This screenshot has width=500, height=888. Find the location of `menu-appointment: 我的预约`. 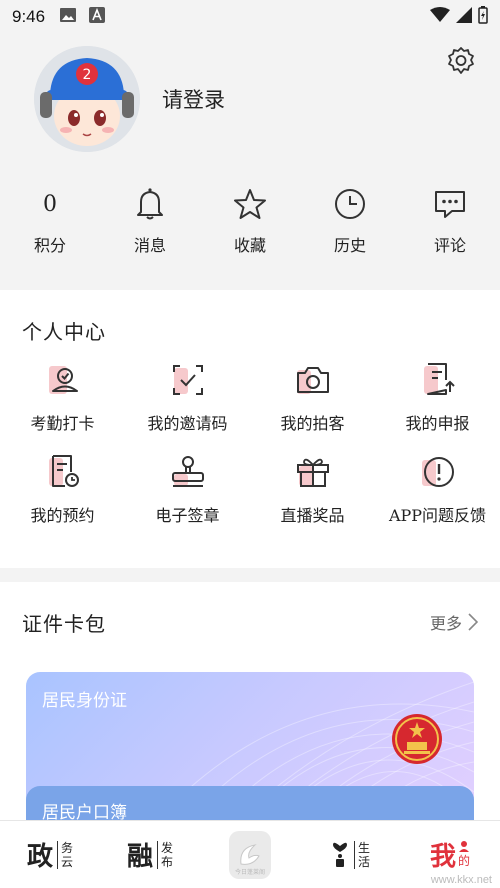

menu-appointment: 我的预约 is located at coordinates (62, 489).